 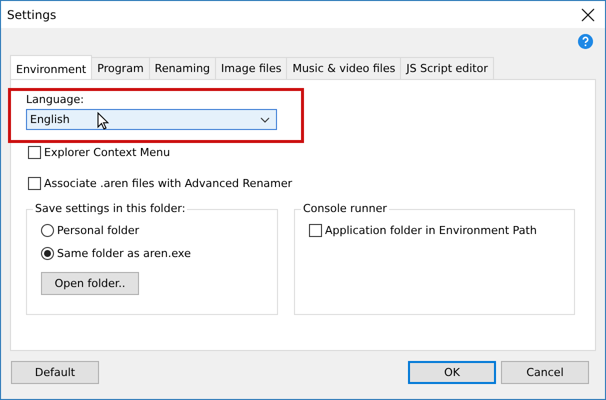 I want to click on ok-button: OK, so click(x=452, y=372).